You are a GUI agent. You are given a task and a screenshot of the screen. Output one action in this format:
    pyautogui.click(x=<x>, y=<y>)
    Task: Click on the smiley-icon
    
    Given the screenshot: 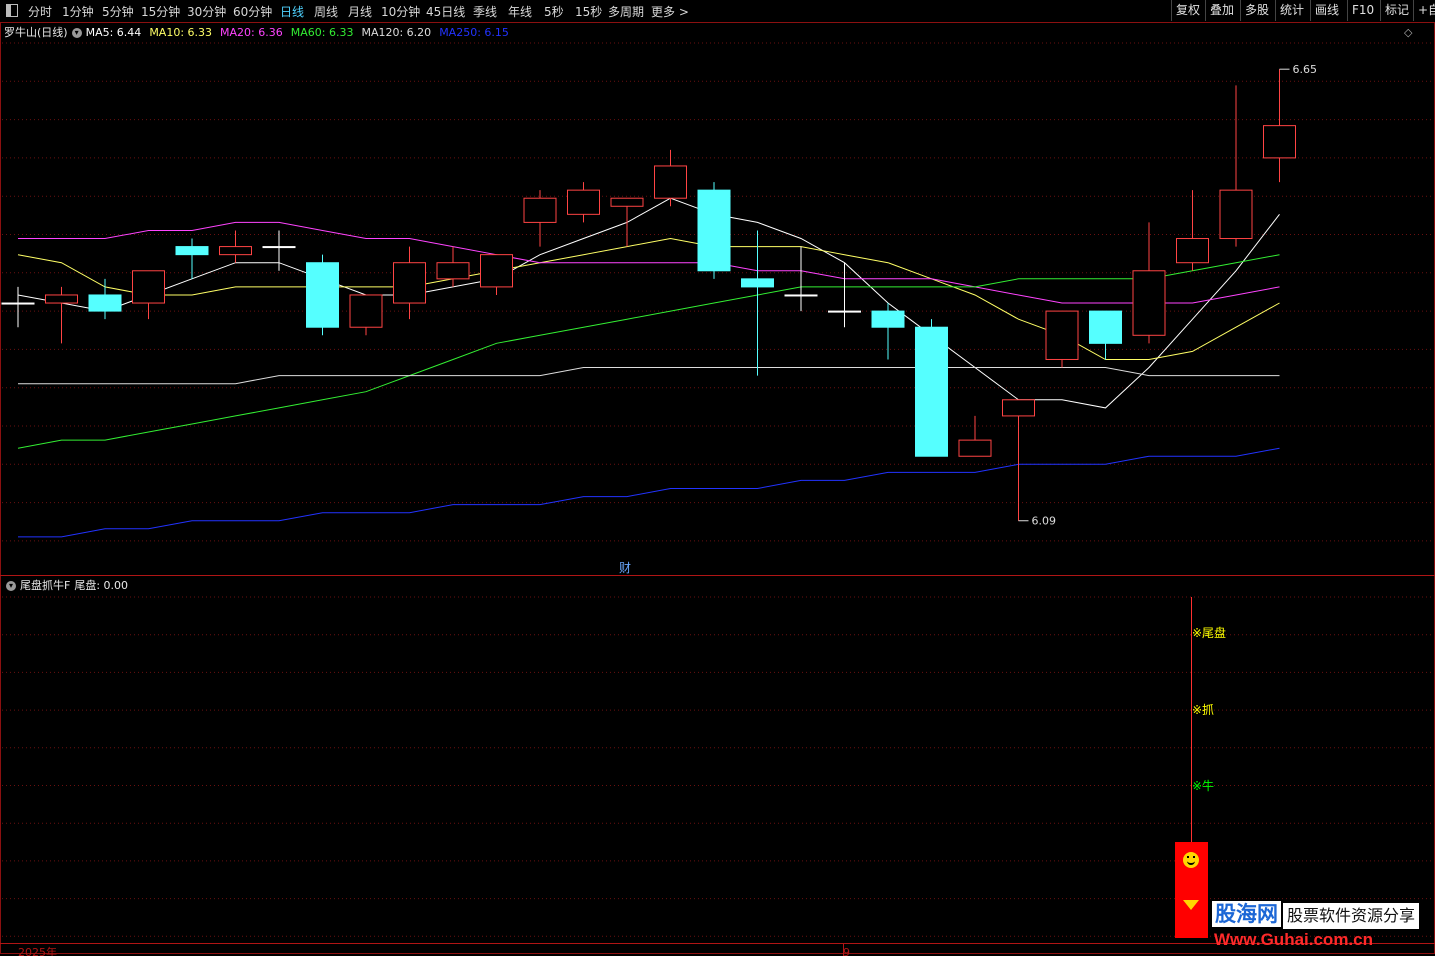 What is the action you would take?
    pyautogui.click(x=1191, y=860)
    